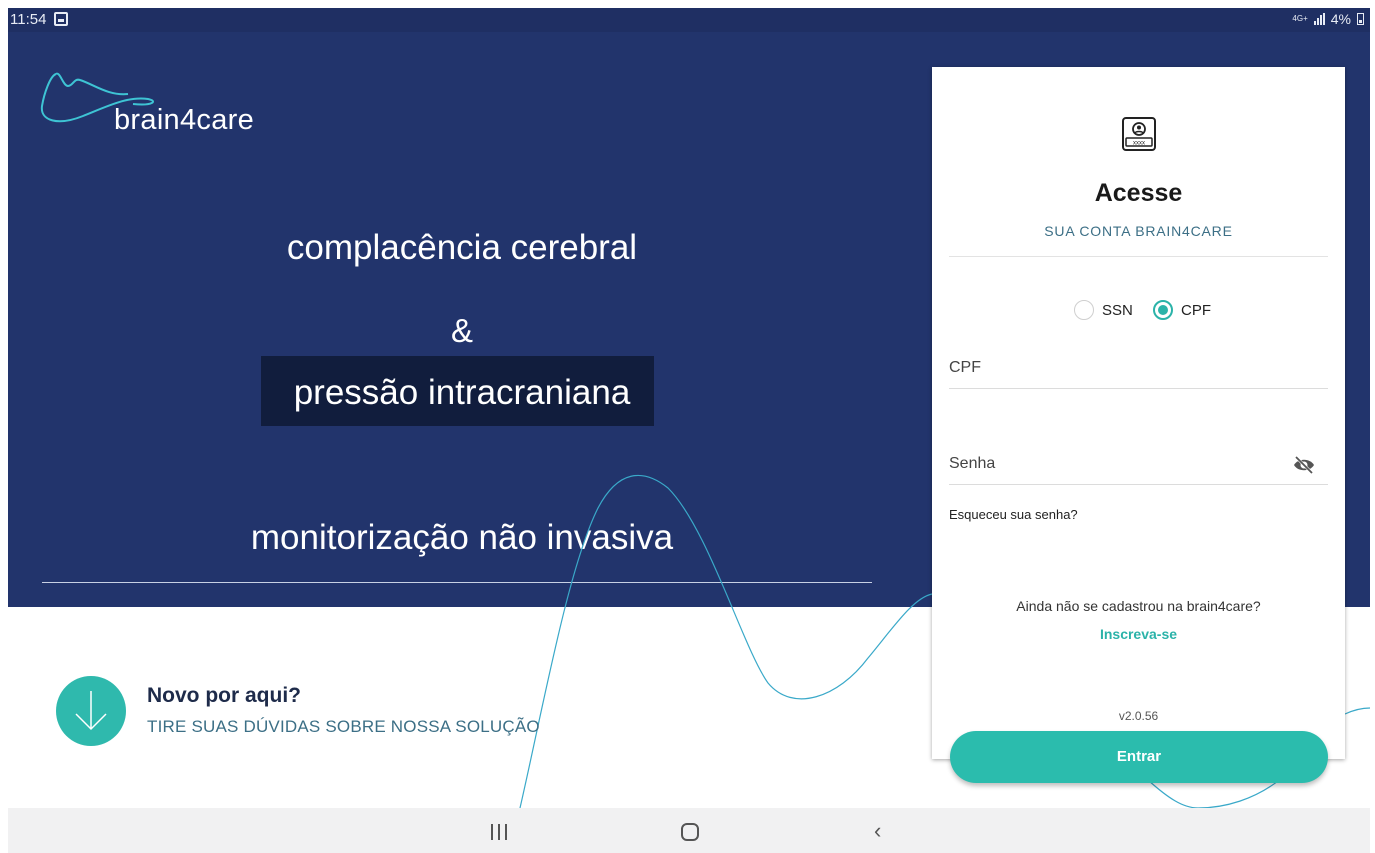 The height and width of the screenshot is (853, 1375). I want to click on battery-level: 4%, so click(1340, 19).